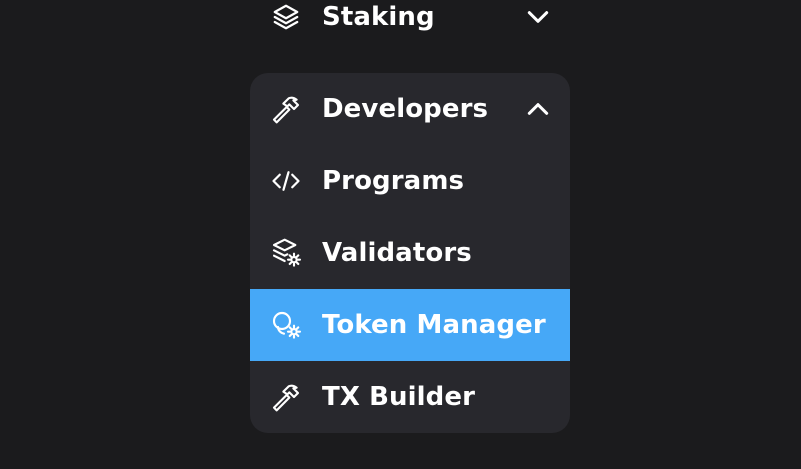  I want to click on nav-item-token-manager: Token Manager, so click(410, 325).